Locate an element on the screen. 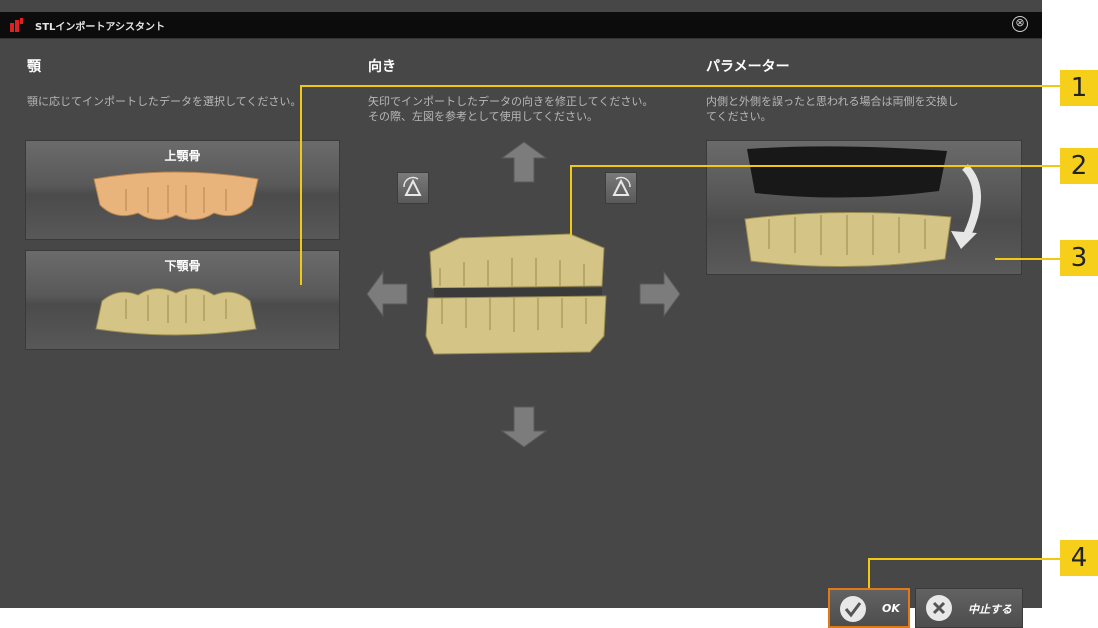 Image resolution: width=1098 pixels, height=628 pixels. lower-jaw-option: 下顎骨 is located at coordinates (182, 300).